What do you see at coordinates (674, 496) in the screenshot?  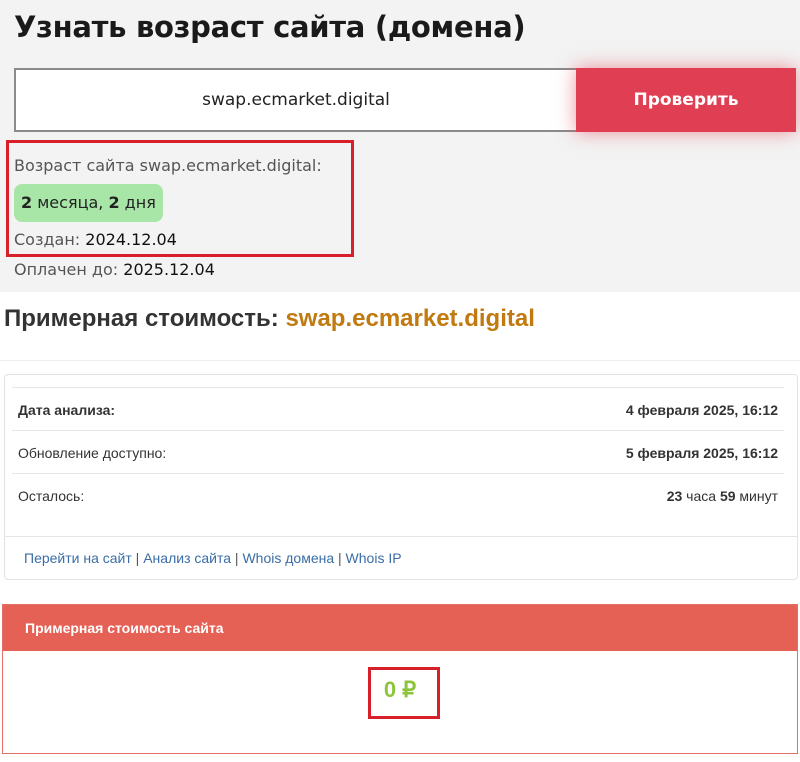 I see `remaining-hours: 23` at bounding box center [674, 496].